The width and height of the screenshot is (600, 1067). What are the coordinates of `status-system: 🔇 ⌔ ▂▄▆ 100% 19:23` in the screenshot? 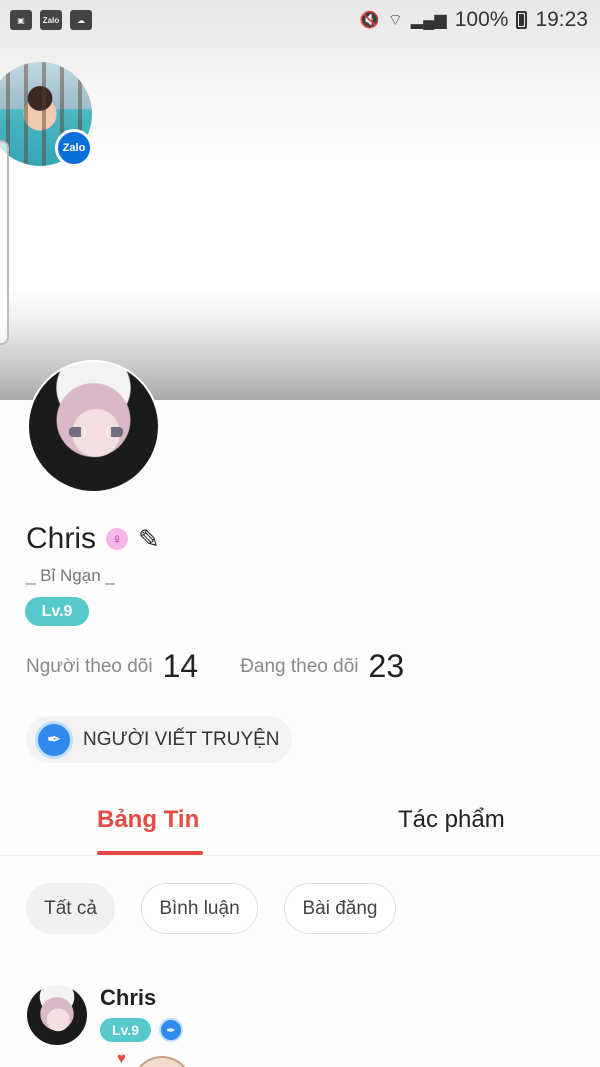 It's located at (474, 20).